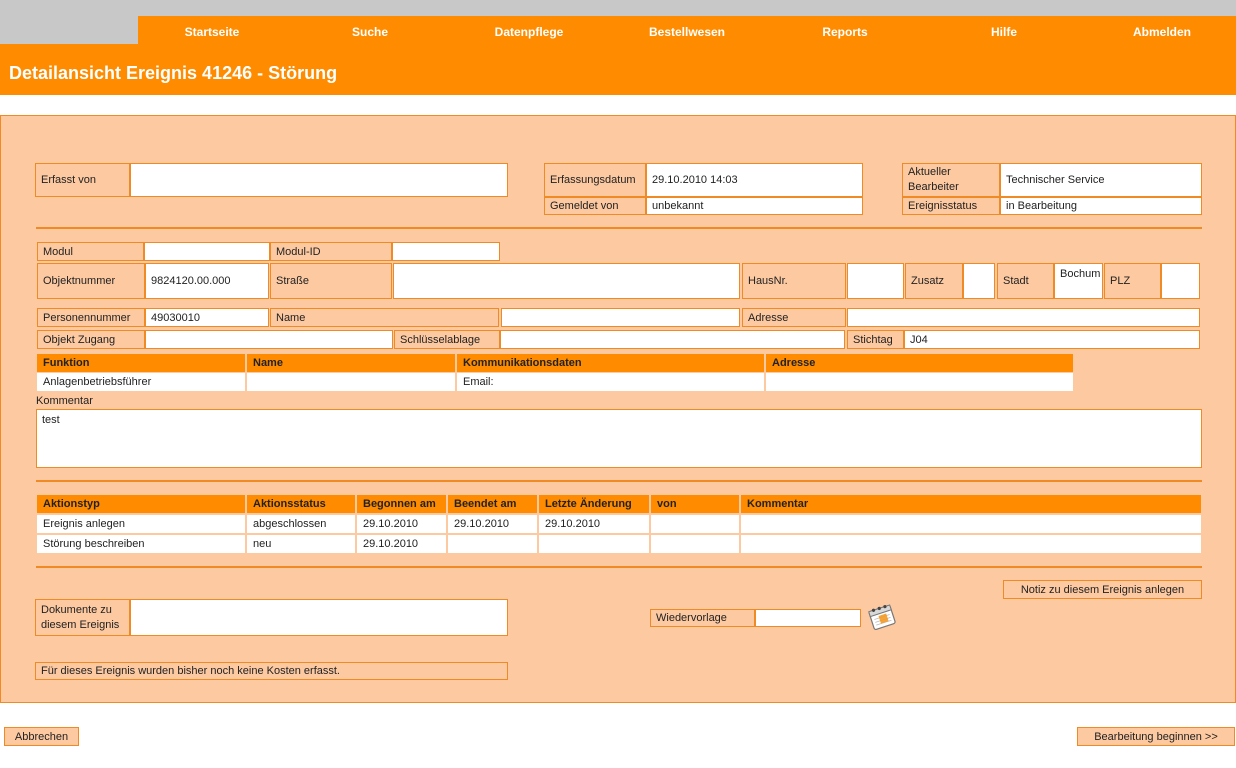 This screenshot has height=768, width=1236. I want to click on actions-header-kommentar: Kommentar, so click(971, 504).